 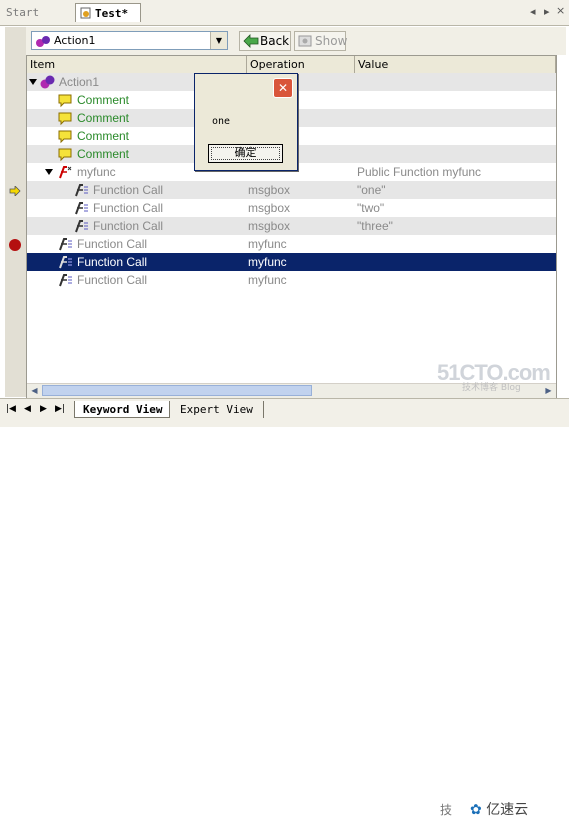 What do you see at coordinates (11, 409) in the screenshot?
I see `first-tab-icon: |◀` at bounding box center [11, 409].